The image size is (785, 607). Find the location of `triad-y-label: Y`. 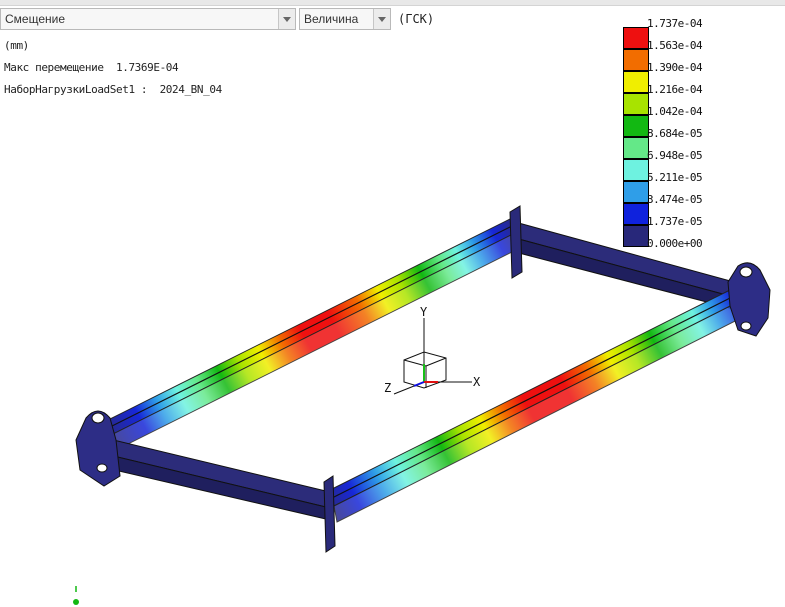

triad-y-label: Y is located at coordinates (424, 312).